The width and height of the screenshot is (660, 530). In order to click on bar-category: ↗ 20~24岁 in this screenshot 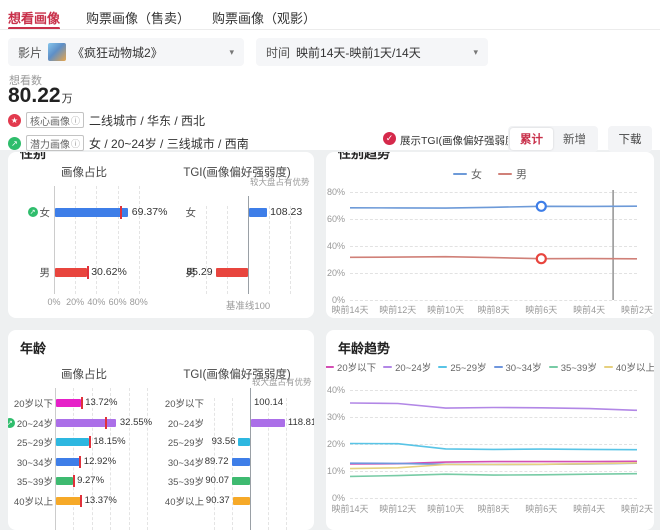, I will do `click(30, 423)`.